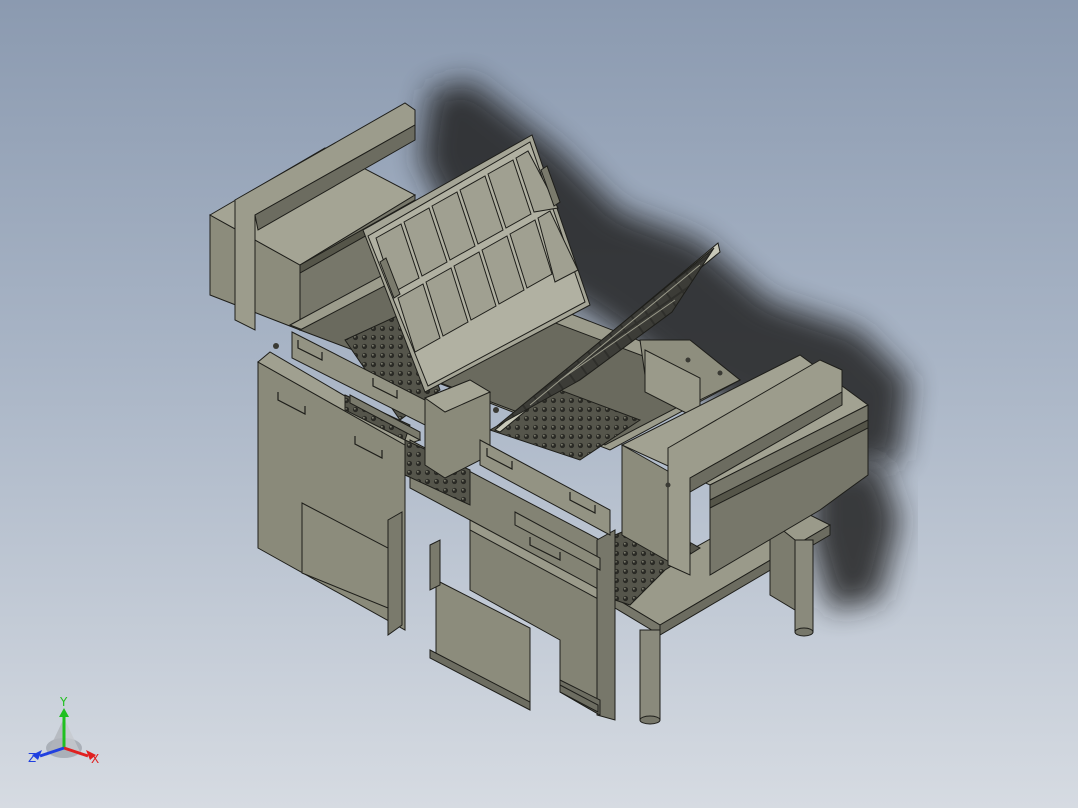 This screenshot has width=1078, height=808. I want to click on y-axis-label: Y, so click(63, 702).